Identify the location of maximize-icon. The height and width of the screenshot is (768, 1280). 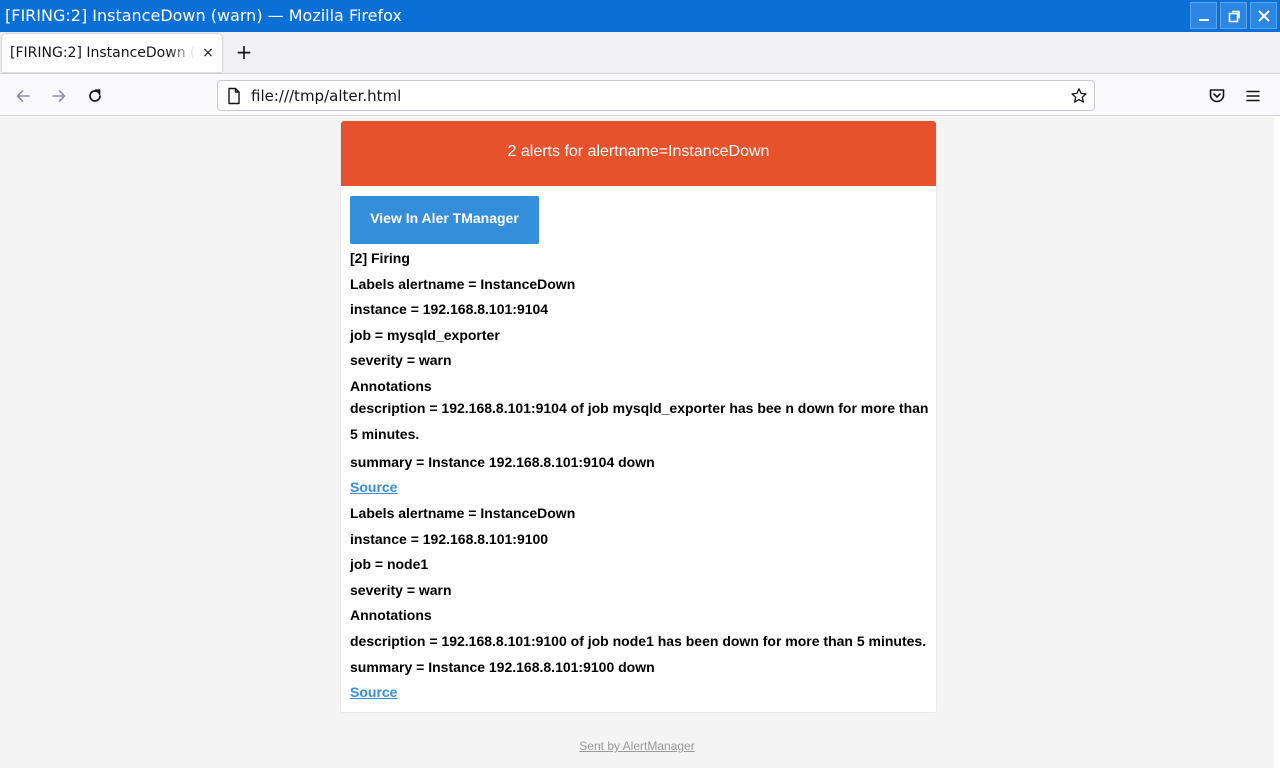
(1233, 15).